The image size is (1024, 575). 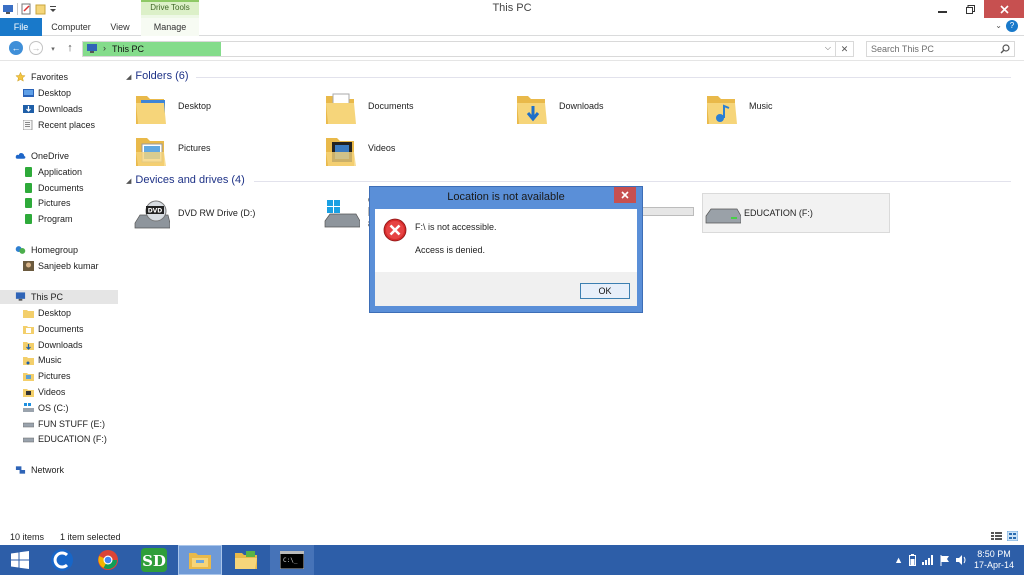 I want to click on dialog-close-button, so click(x=625, y=195).